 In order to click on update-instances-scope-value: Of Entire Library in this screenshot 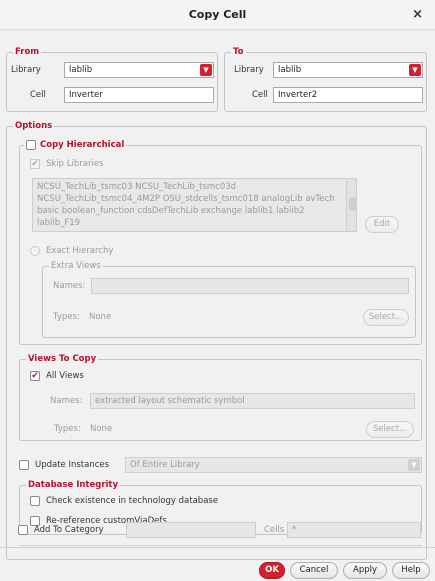, I will do `click(165, 465)`.